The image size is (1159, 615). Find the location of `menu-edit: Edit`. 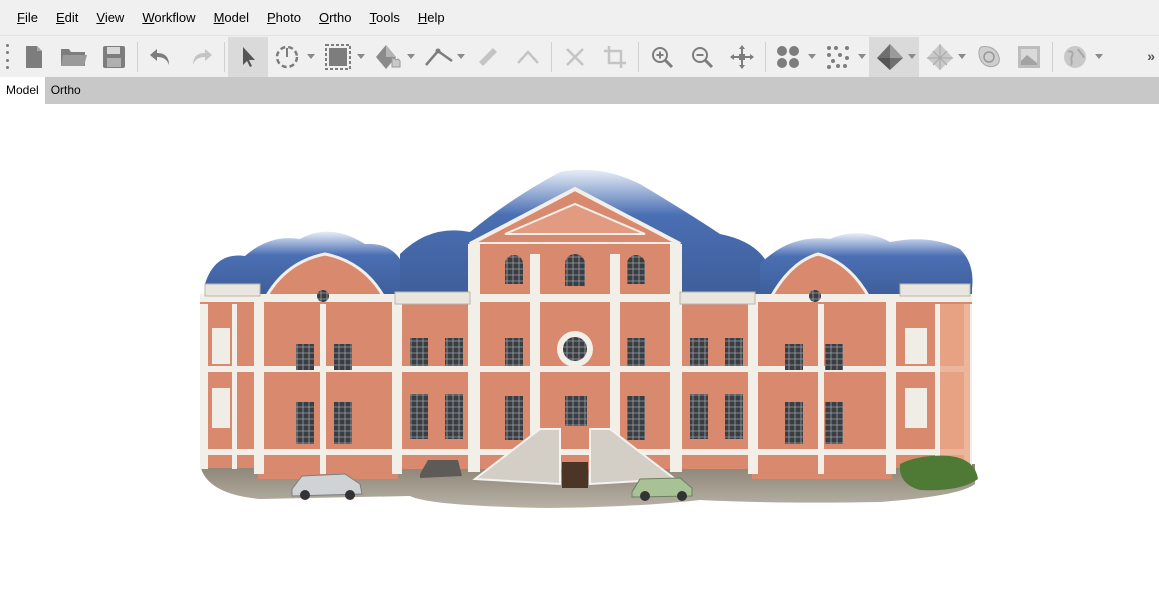

menu-edit: Edit is located at coordinates (67, 17).